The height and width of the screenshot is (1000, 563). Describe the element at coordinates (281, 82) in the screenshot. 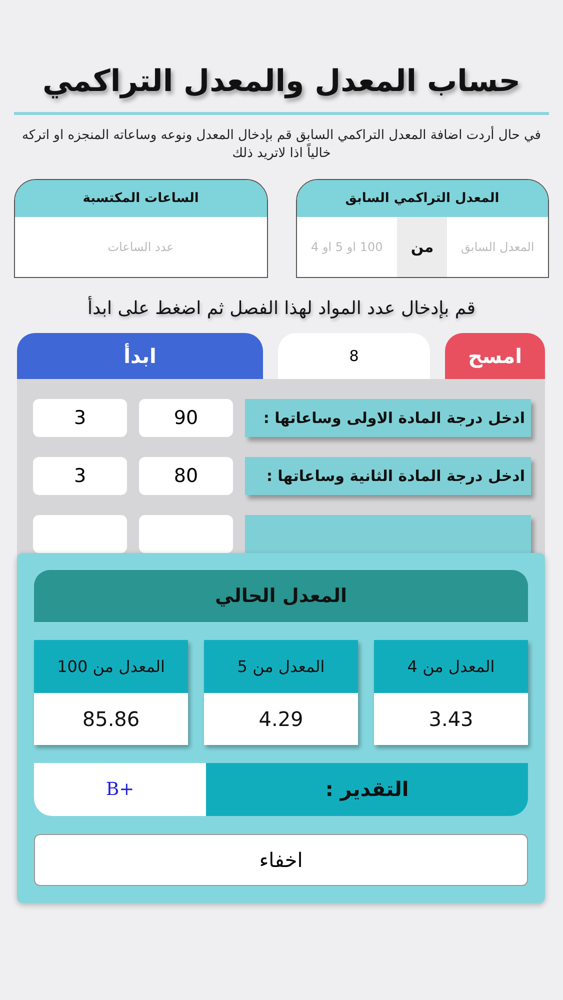

I see `page-title: حساب المعدل والمعدل التراكمي` at that location.